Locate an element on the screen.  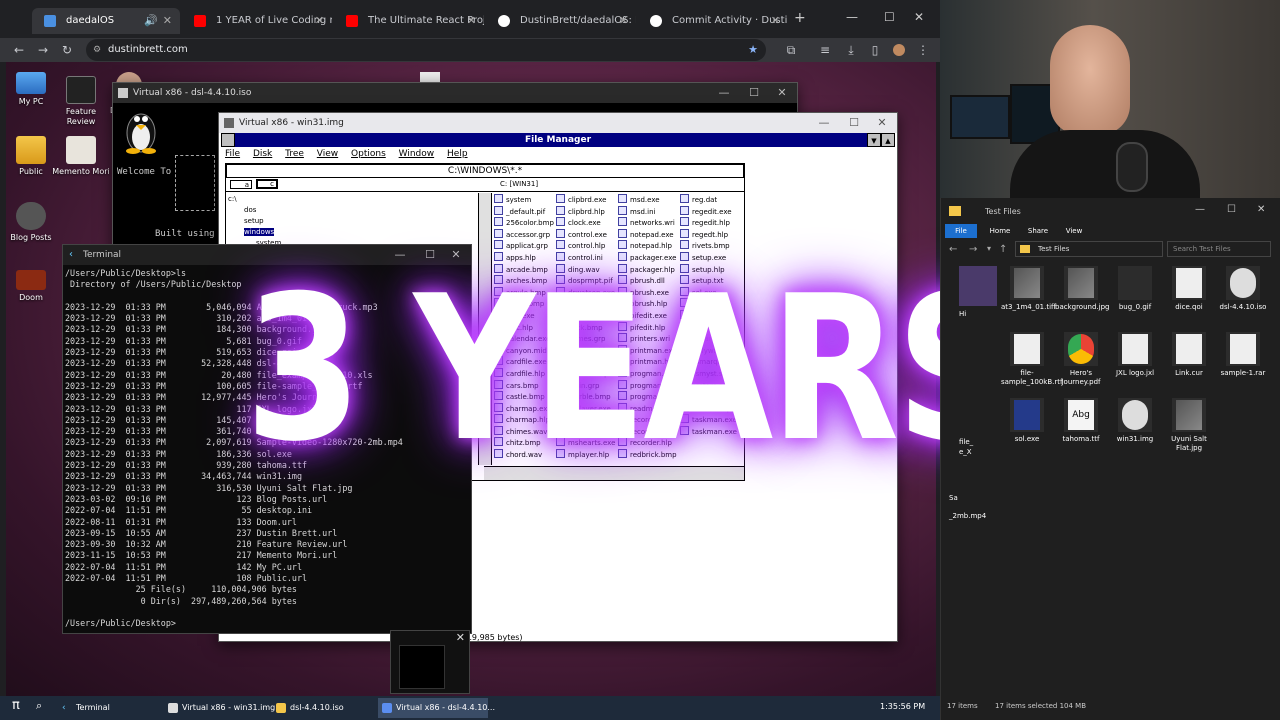
explorer-file-item: at3_1m4_01.tiff is located at coordinates (1028, 289).